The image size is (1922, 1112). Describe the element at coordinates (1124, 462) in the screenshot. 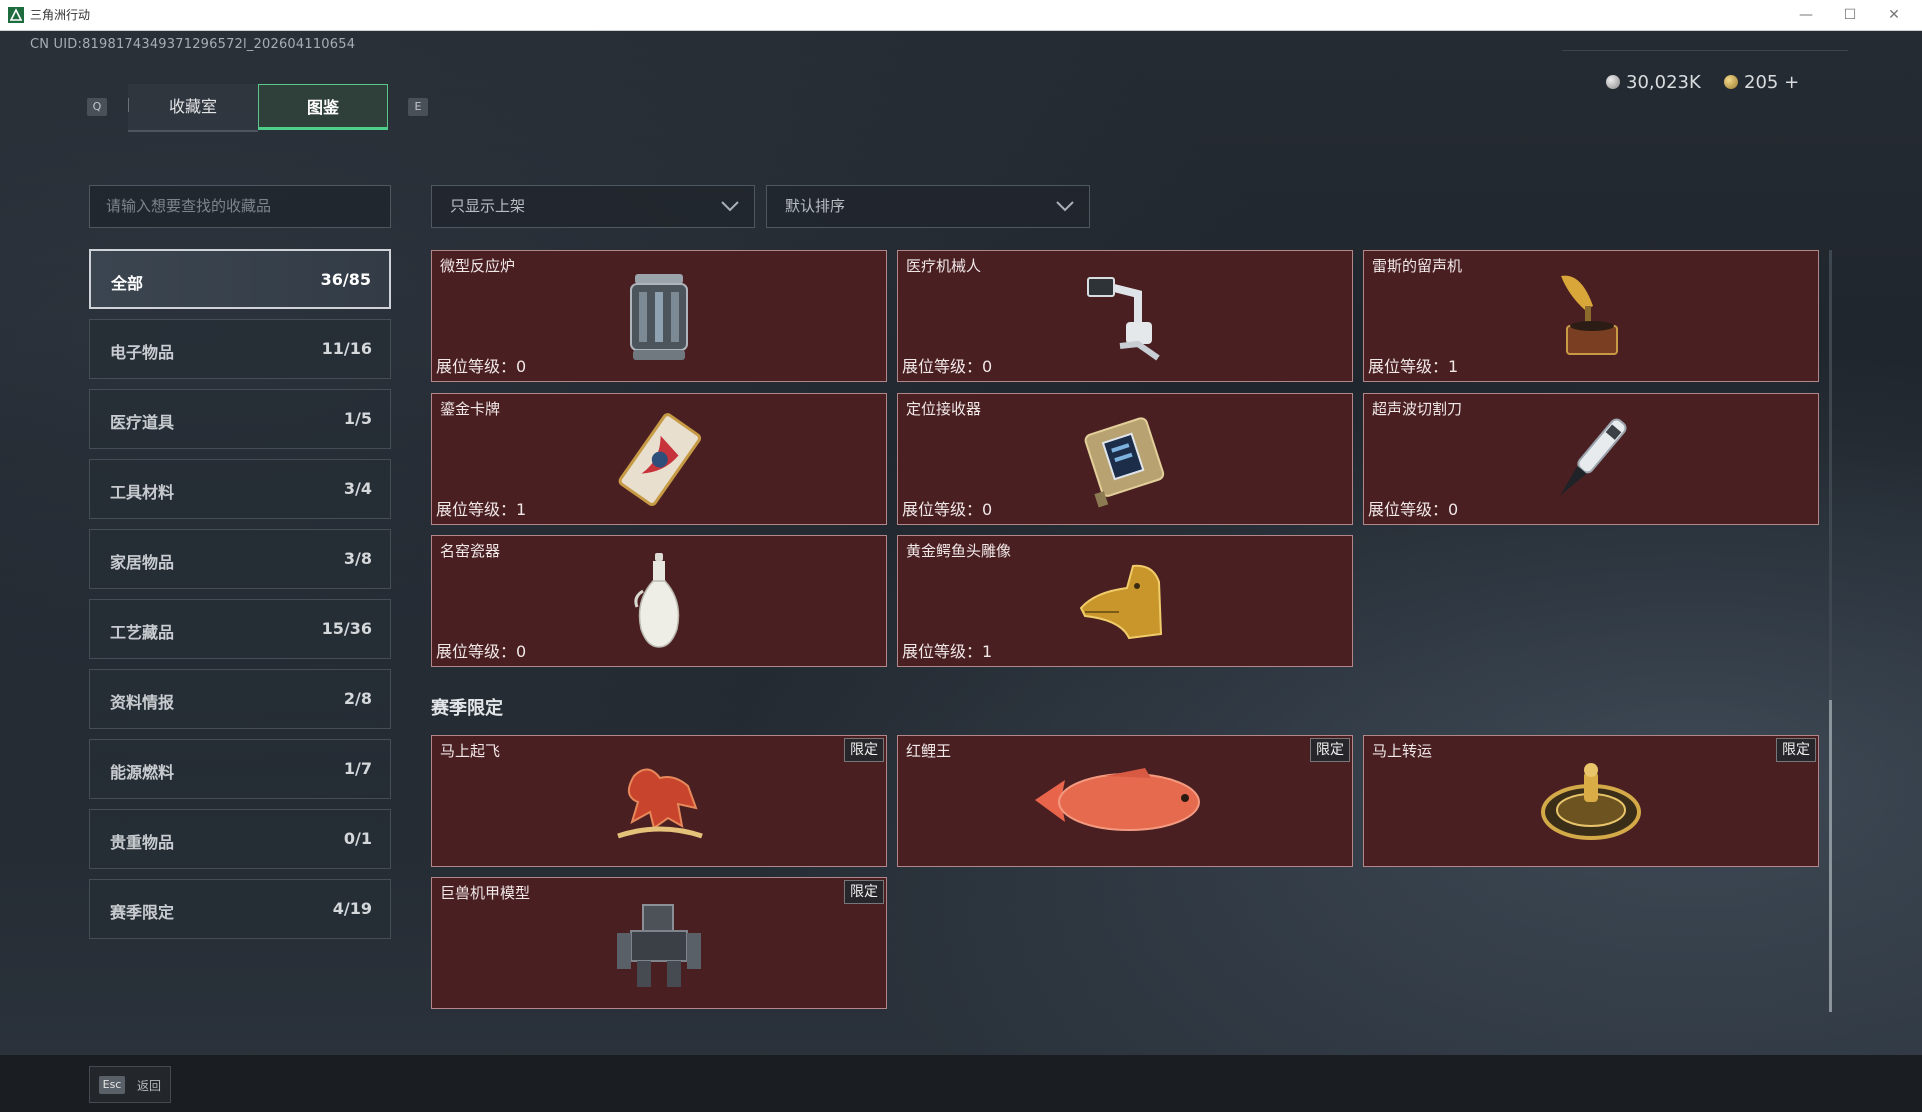

I see `receiver-icon` at that location.